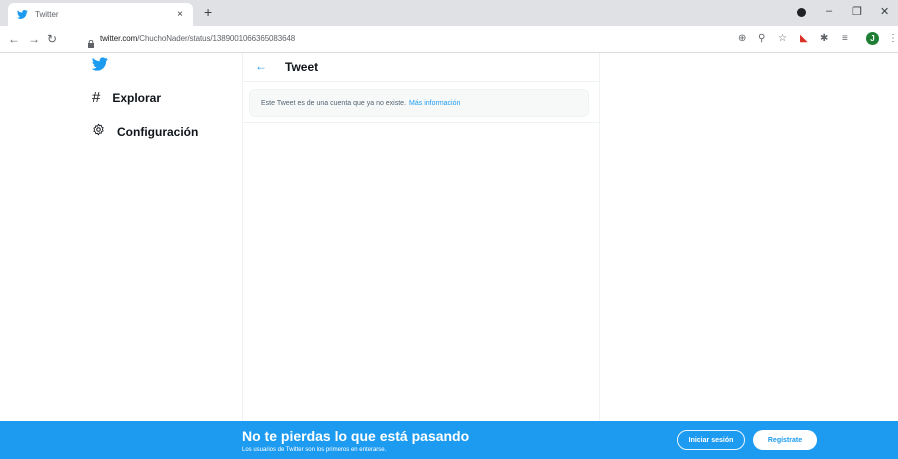 Image resolution: width=898 pixels, height=459 pixels. I want to click on banner-title: No te pierdas lo que está pasando, so click(356, 436).